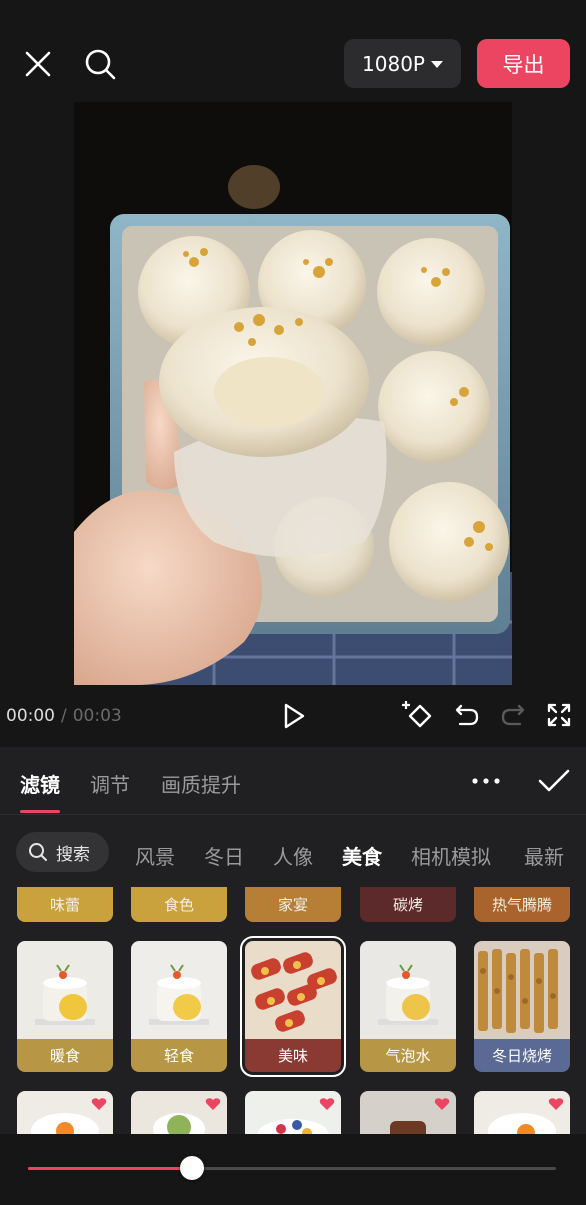 This screenshot has width=586, height=1205. Describe the element at coordinates (293, 904) in the screenshot. I see `filter-chip-jiayan: 家宴` at that location.